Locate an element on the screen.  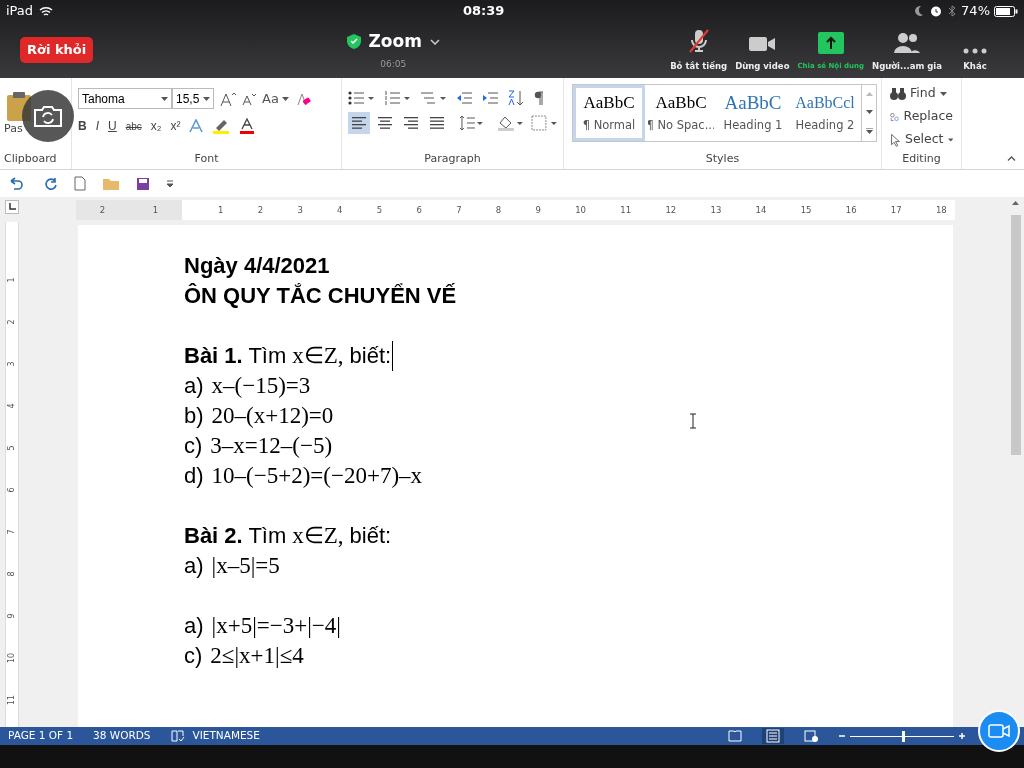
customize-toolbar-icon is located at coordinates (170, 183).